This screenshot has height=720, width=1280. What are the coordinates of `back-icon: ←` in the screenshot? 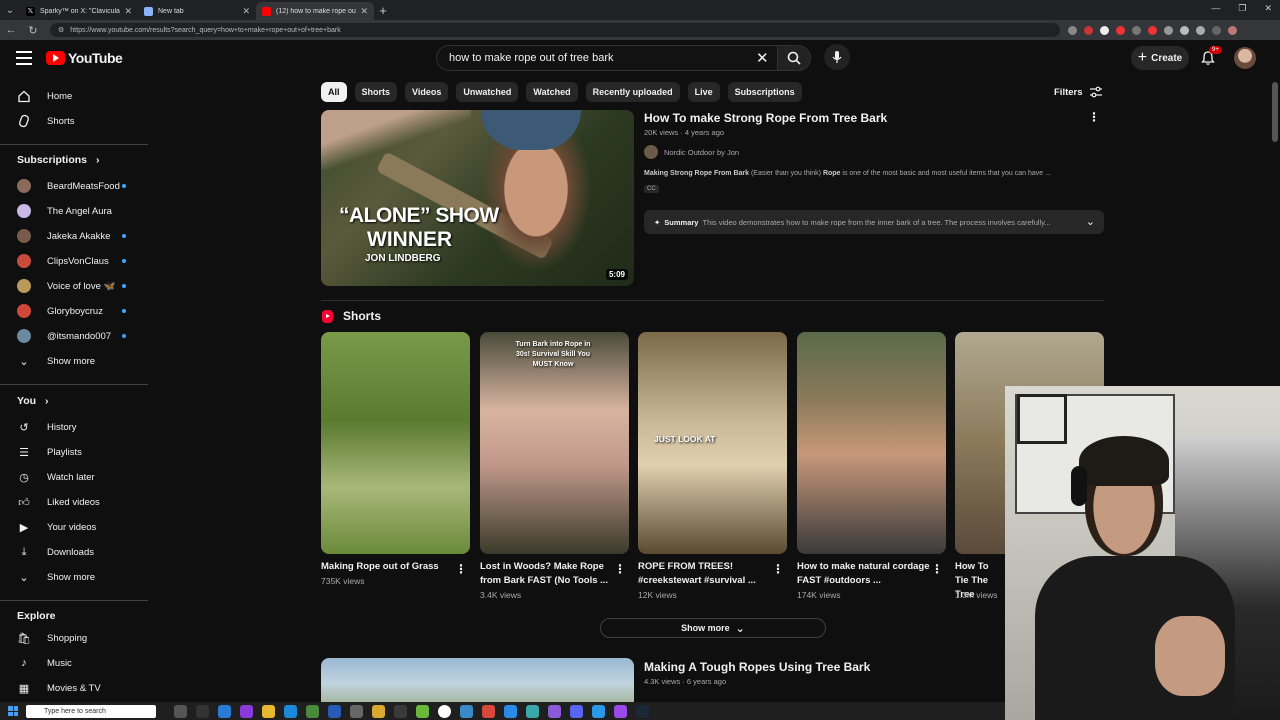 It's located at (11, 30).